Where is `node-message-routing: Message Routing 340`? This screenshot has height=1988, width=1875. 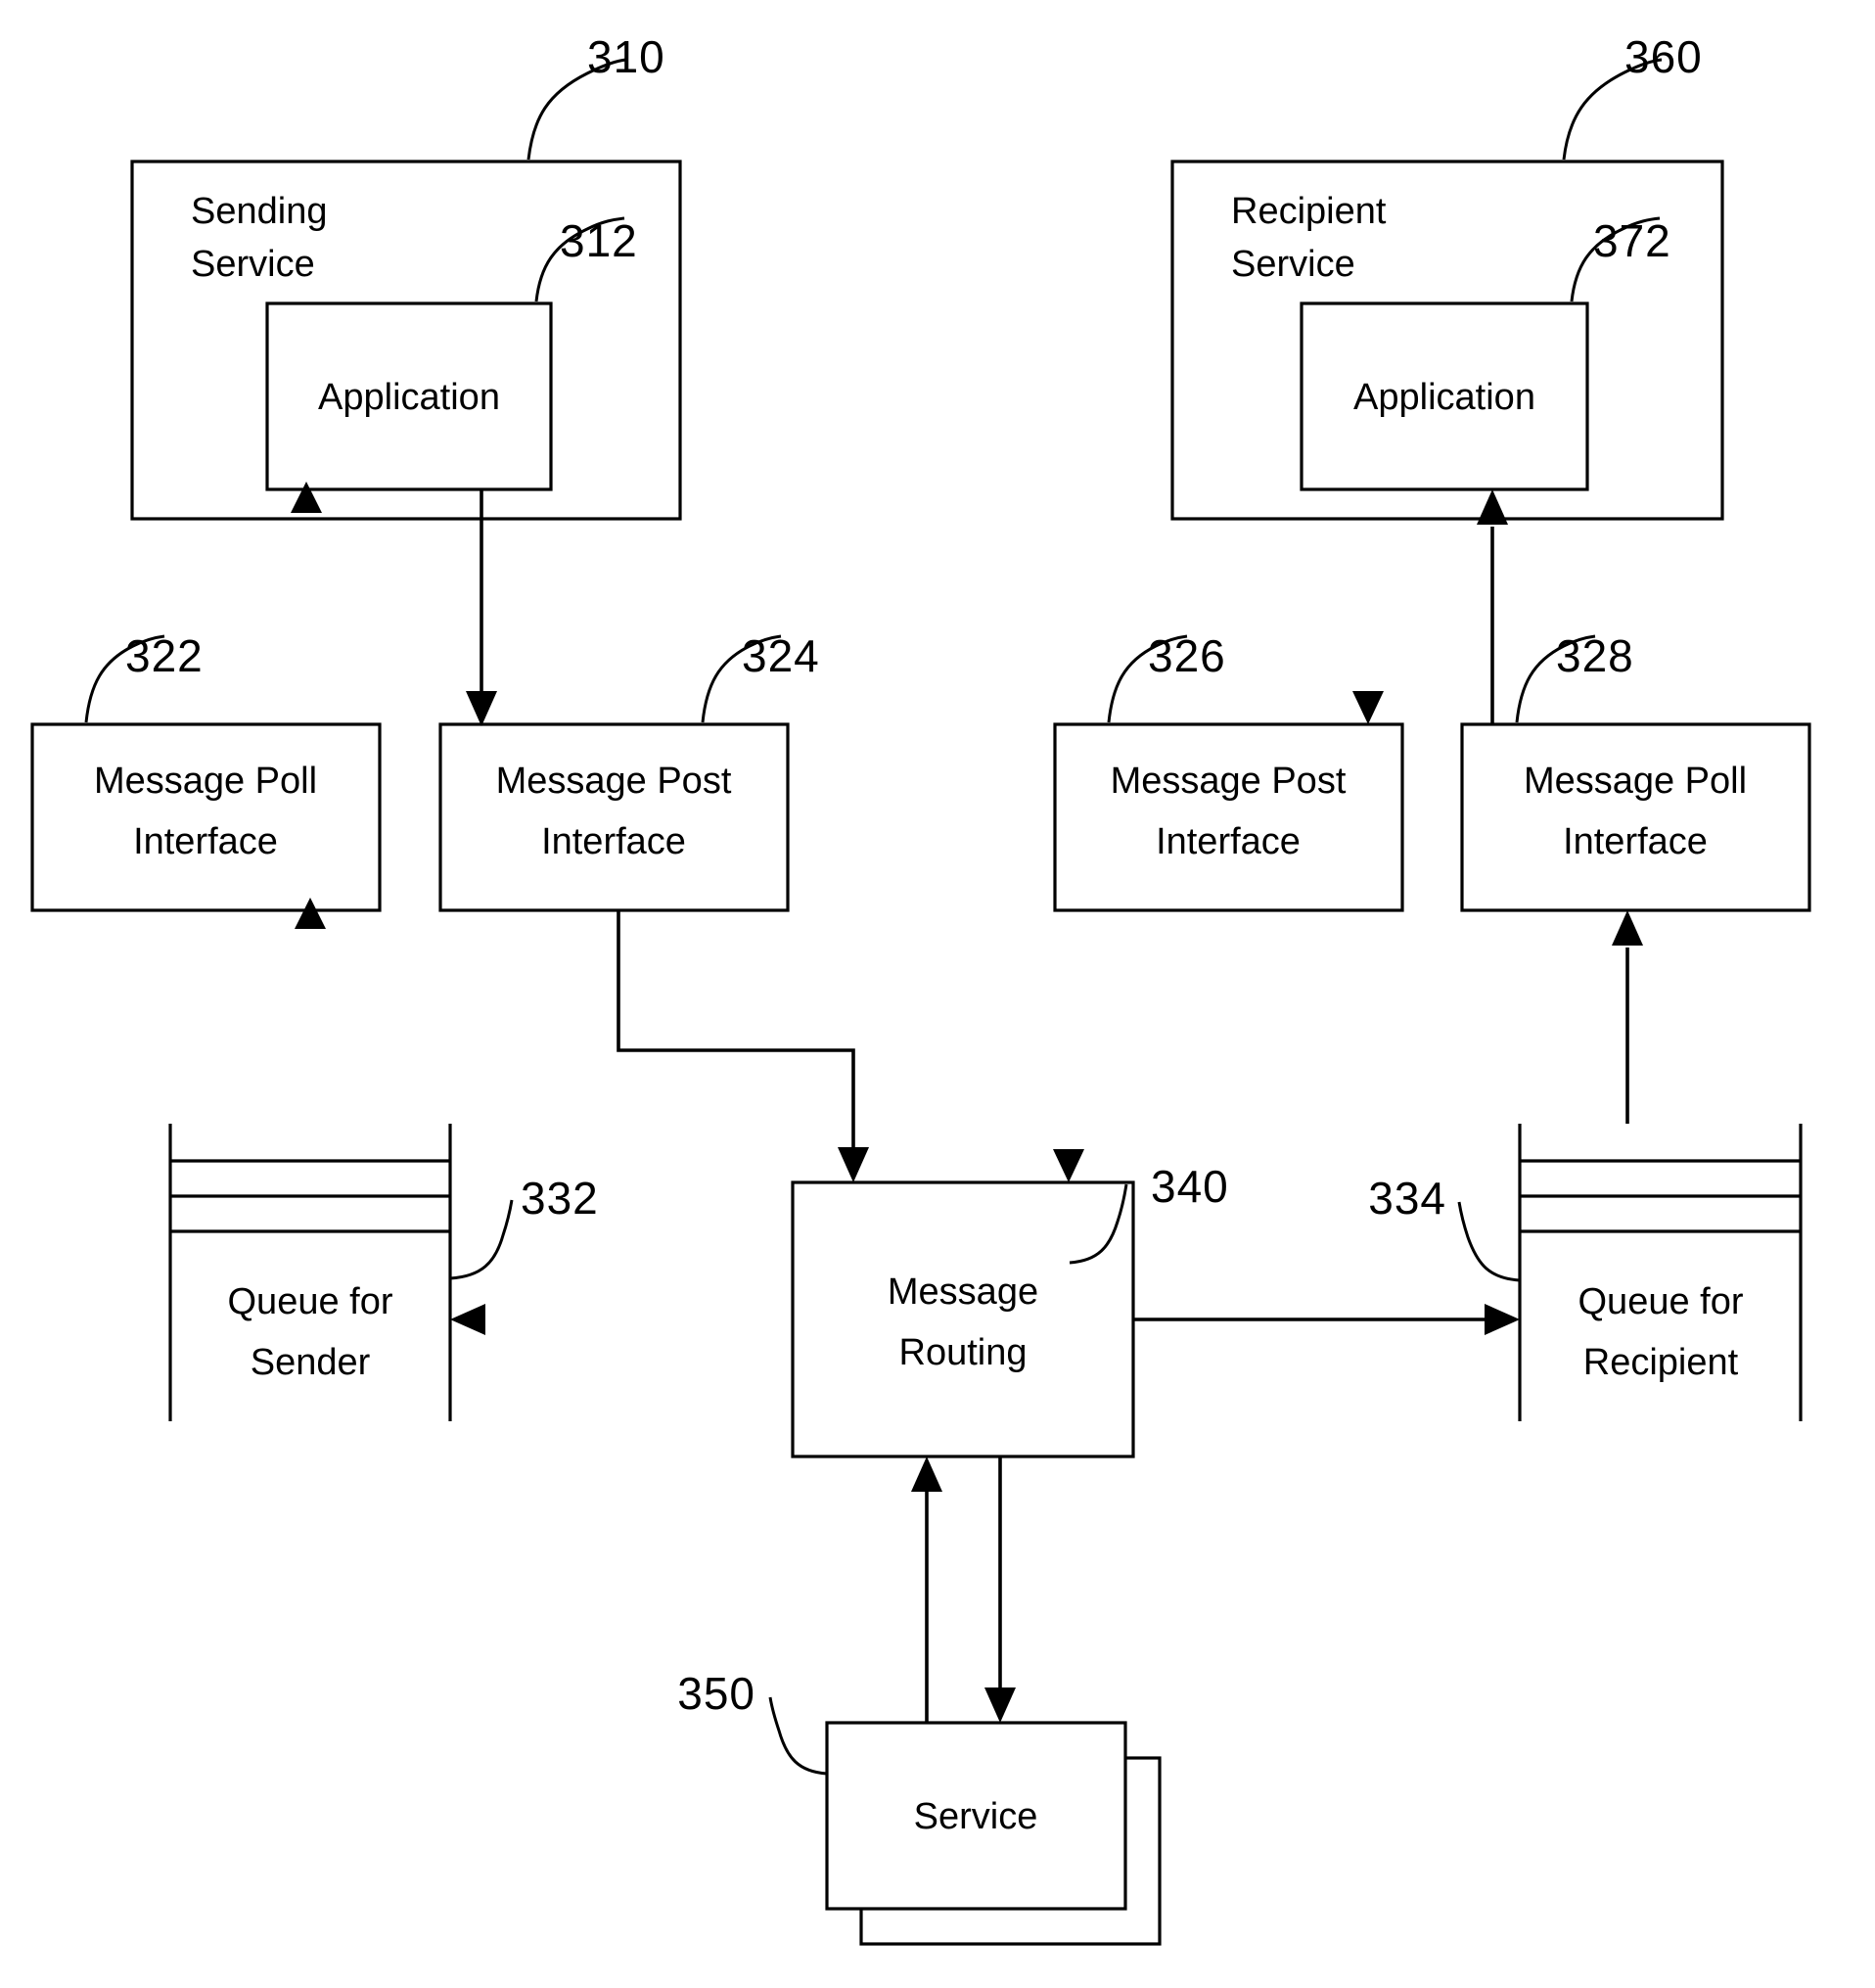 node-message-routing: Message Routing 340 is located at coordinates (1010, 1309).